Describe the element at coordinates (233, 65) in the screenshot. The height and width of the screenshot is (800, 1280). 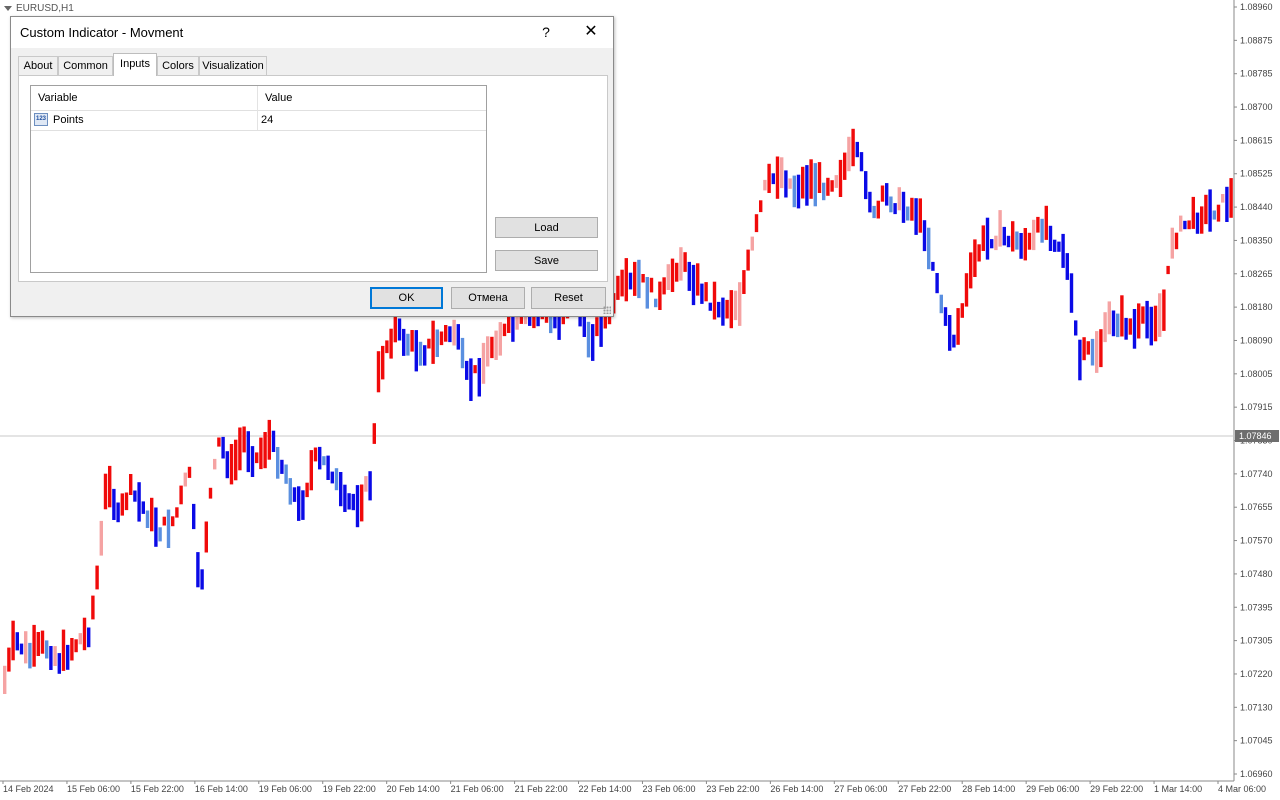
I see `tab-visualization: Visualization` at that location.